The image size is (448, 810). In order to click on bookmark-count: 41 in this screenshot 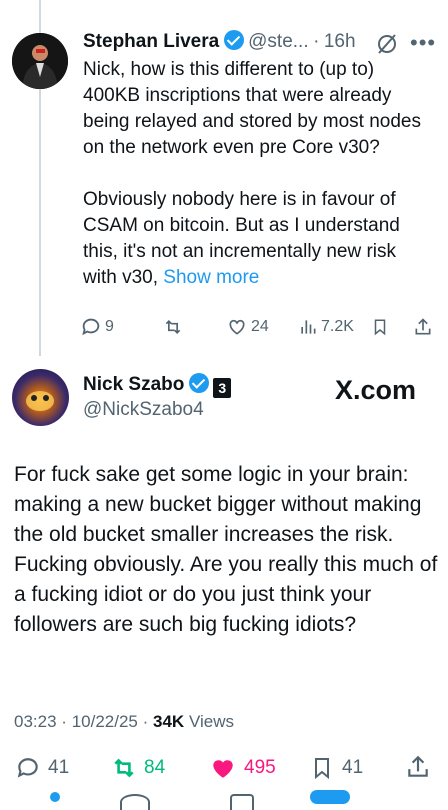, I will do `click(353, 767)`.